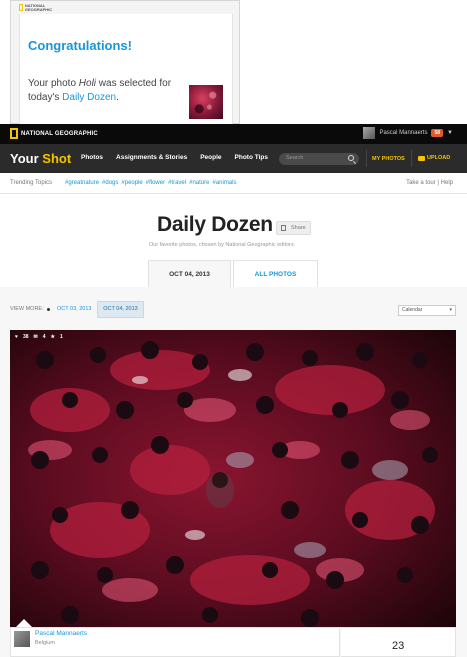  Describe the element at coordinates (40, 158) in the screenshot. I see `your-shot-logo: Your Shot` at that location.